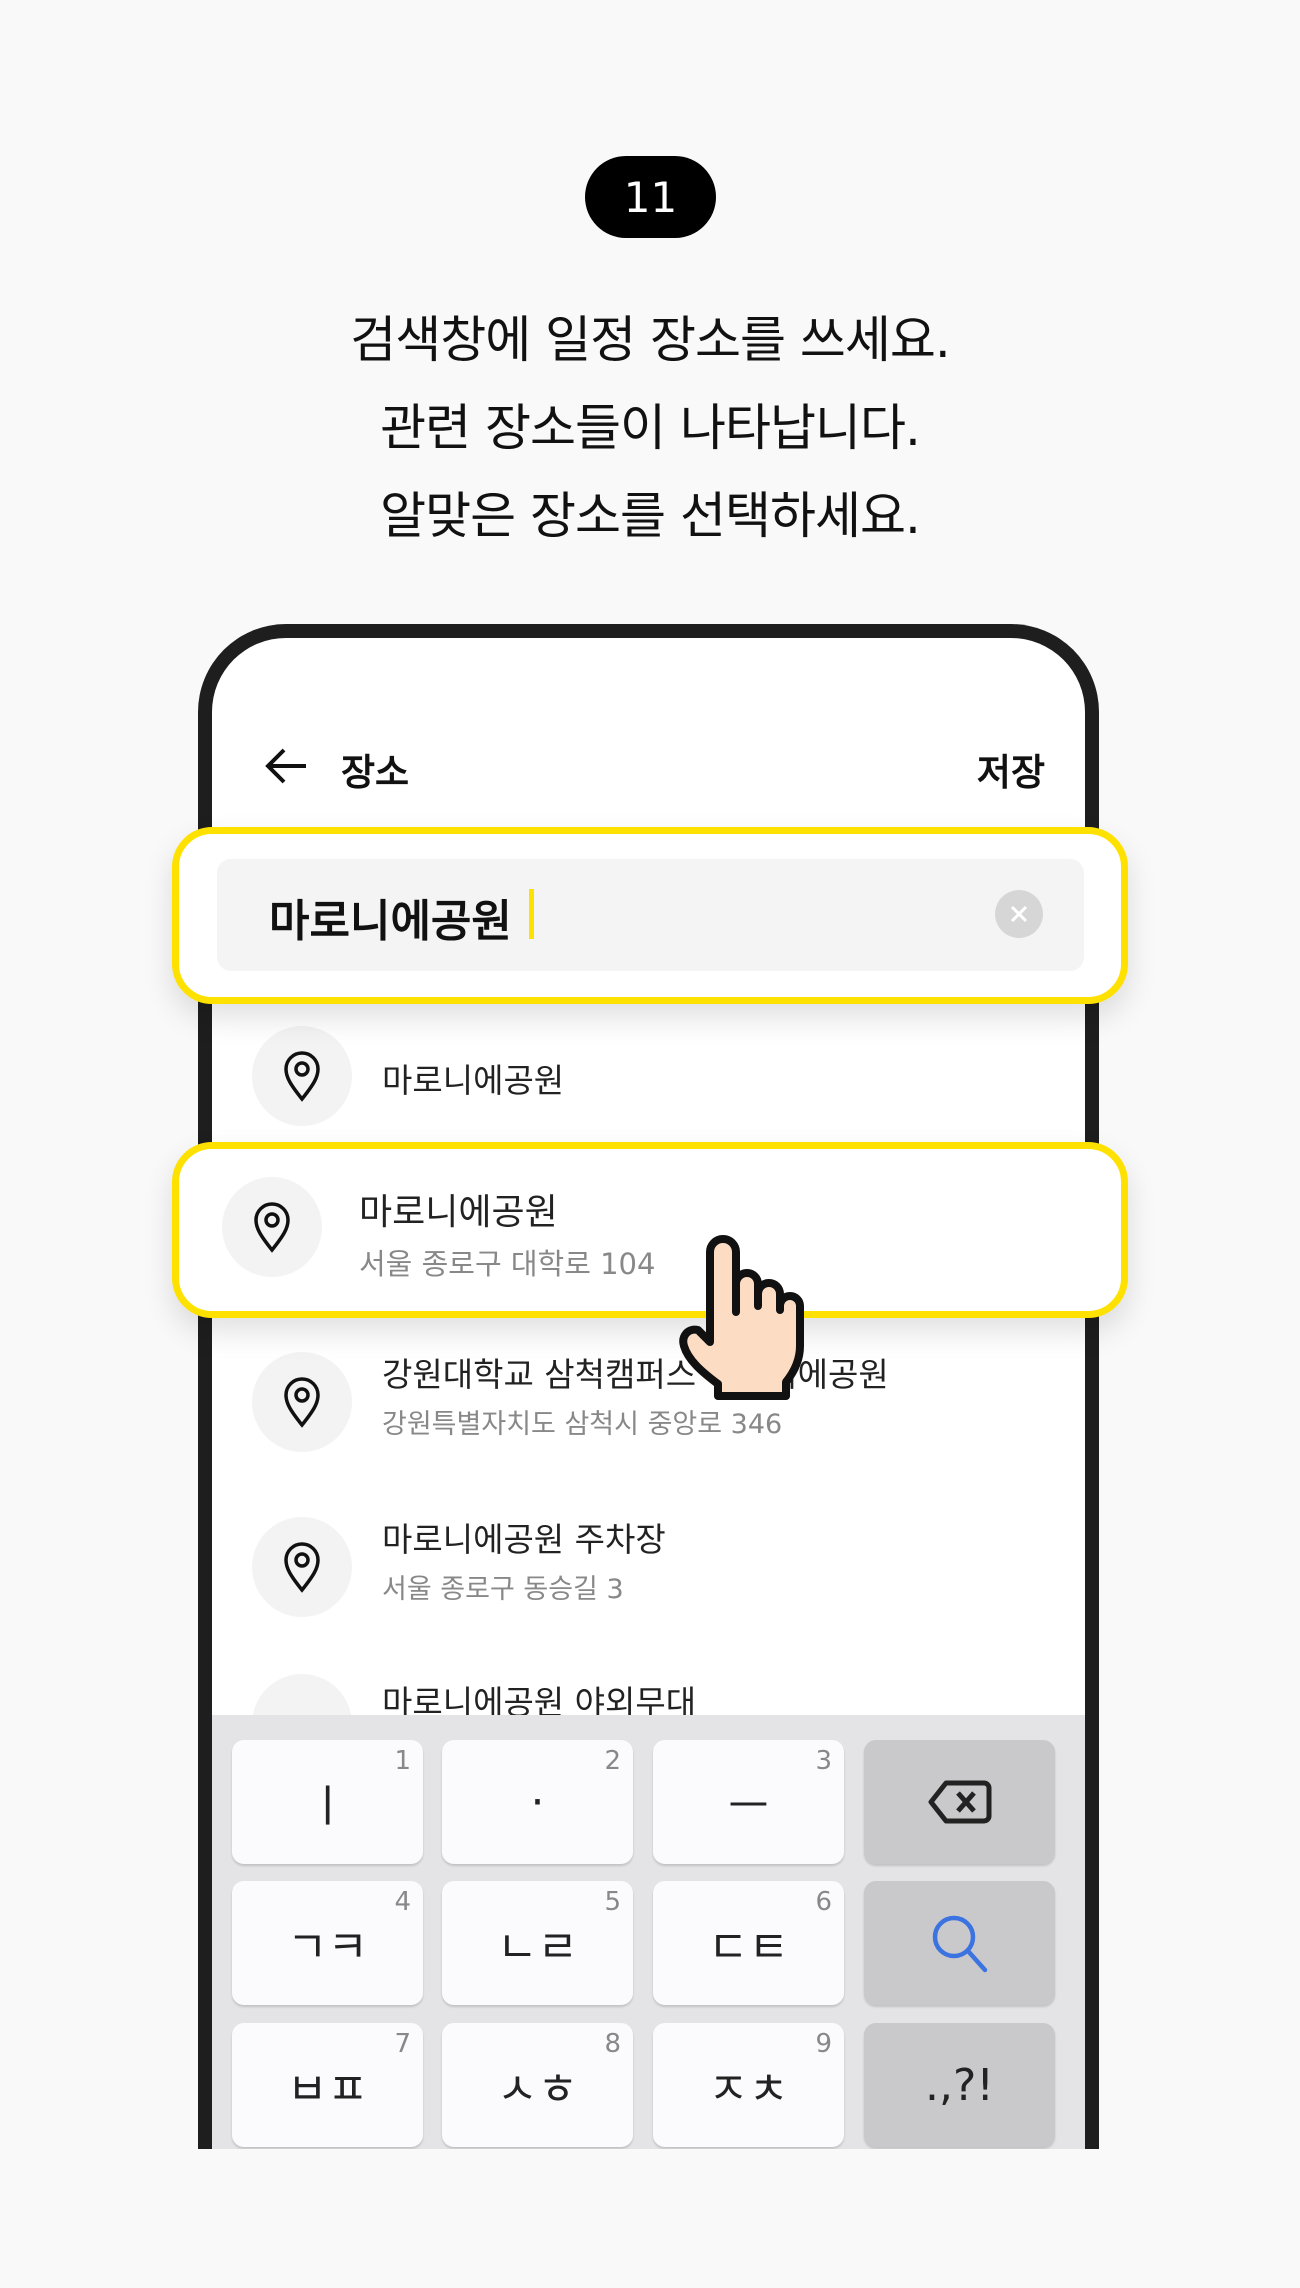 This screenshot has width=1300, height=2288. What do you see at coordinates (823, 1761) in the screenshot?
I see `key-number: 3` at bounding box center [823, 1761].